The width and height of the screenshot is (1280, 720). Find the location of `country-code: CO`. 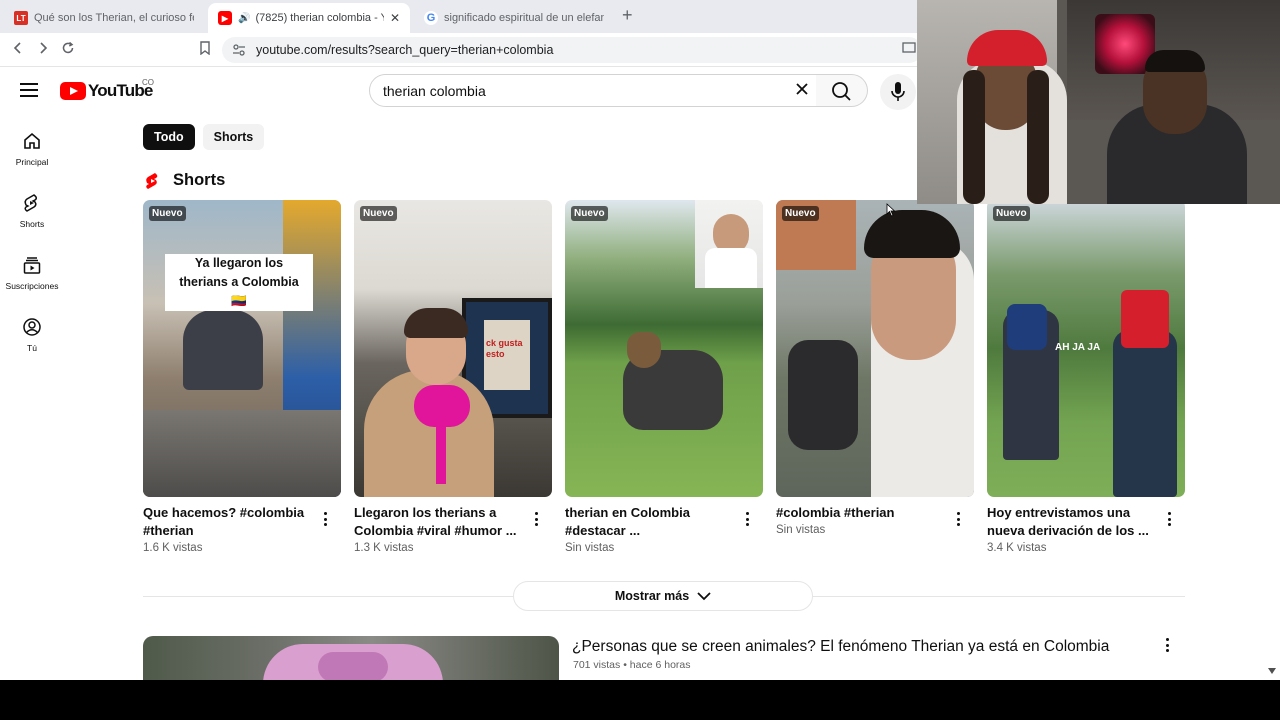

country-code: CO is located at coordinates (148, 82).